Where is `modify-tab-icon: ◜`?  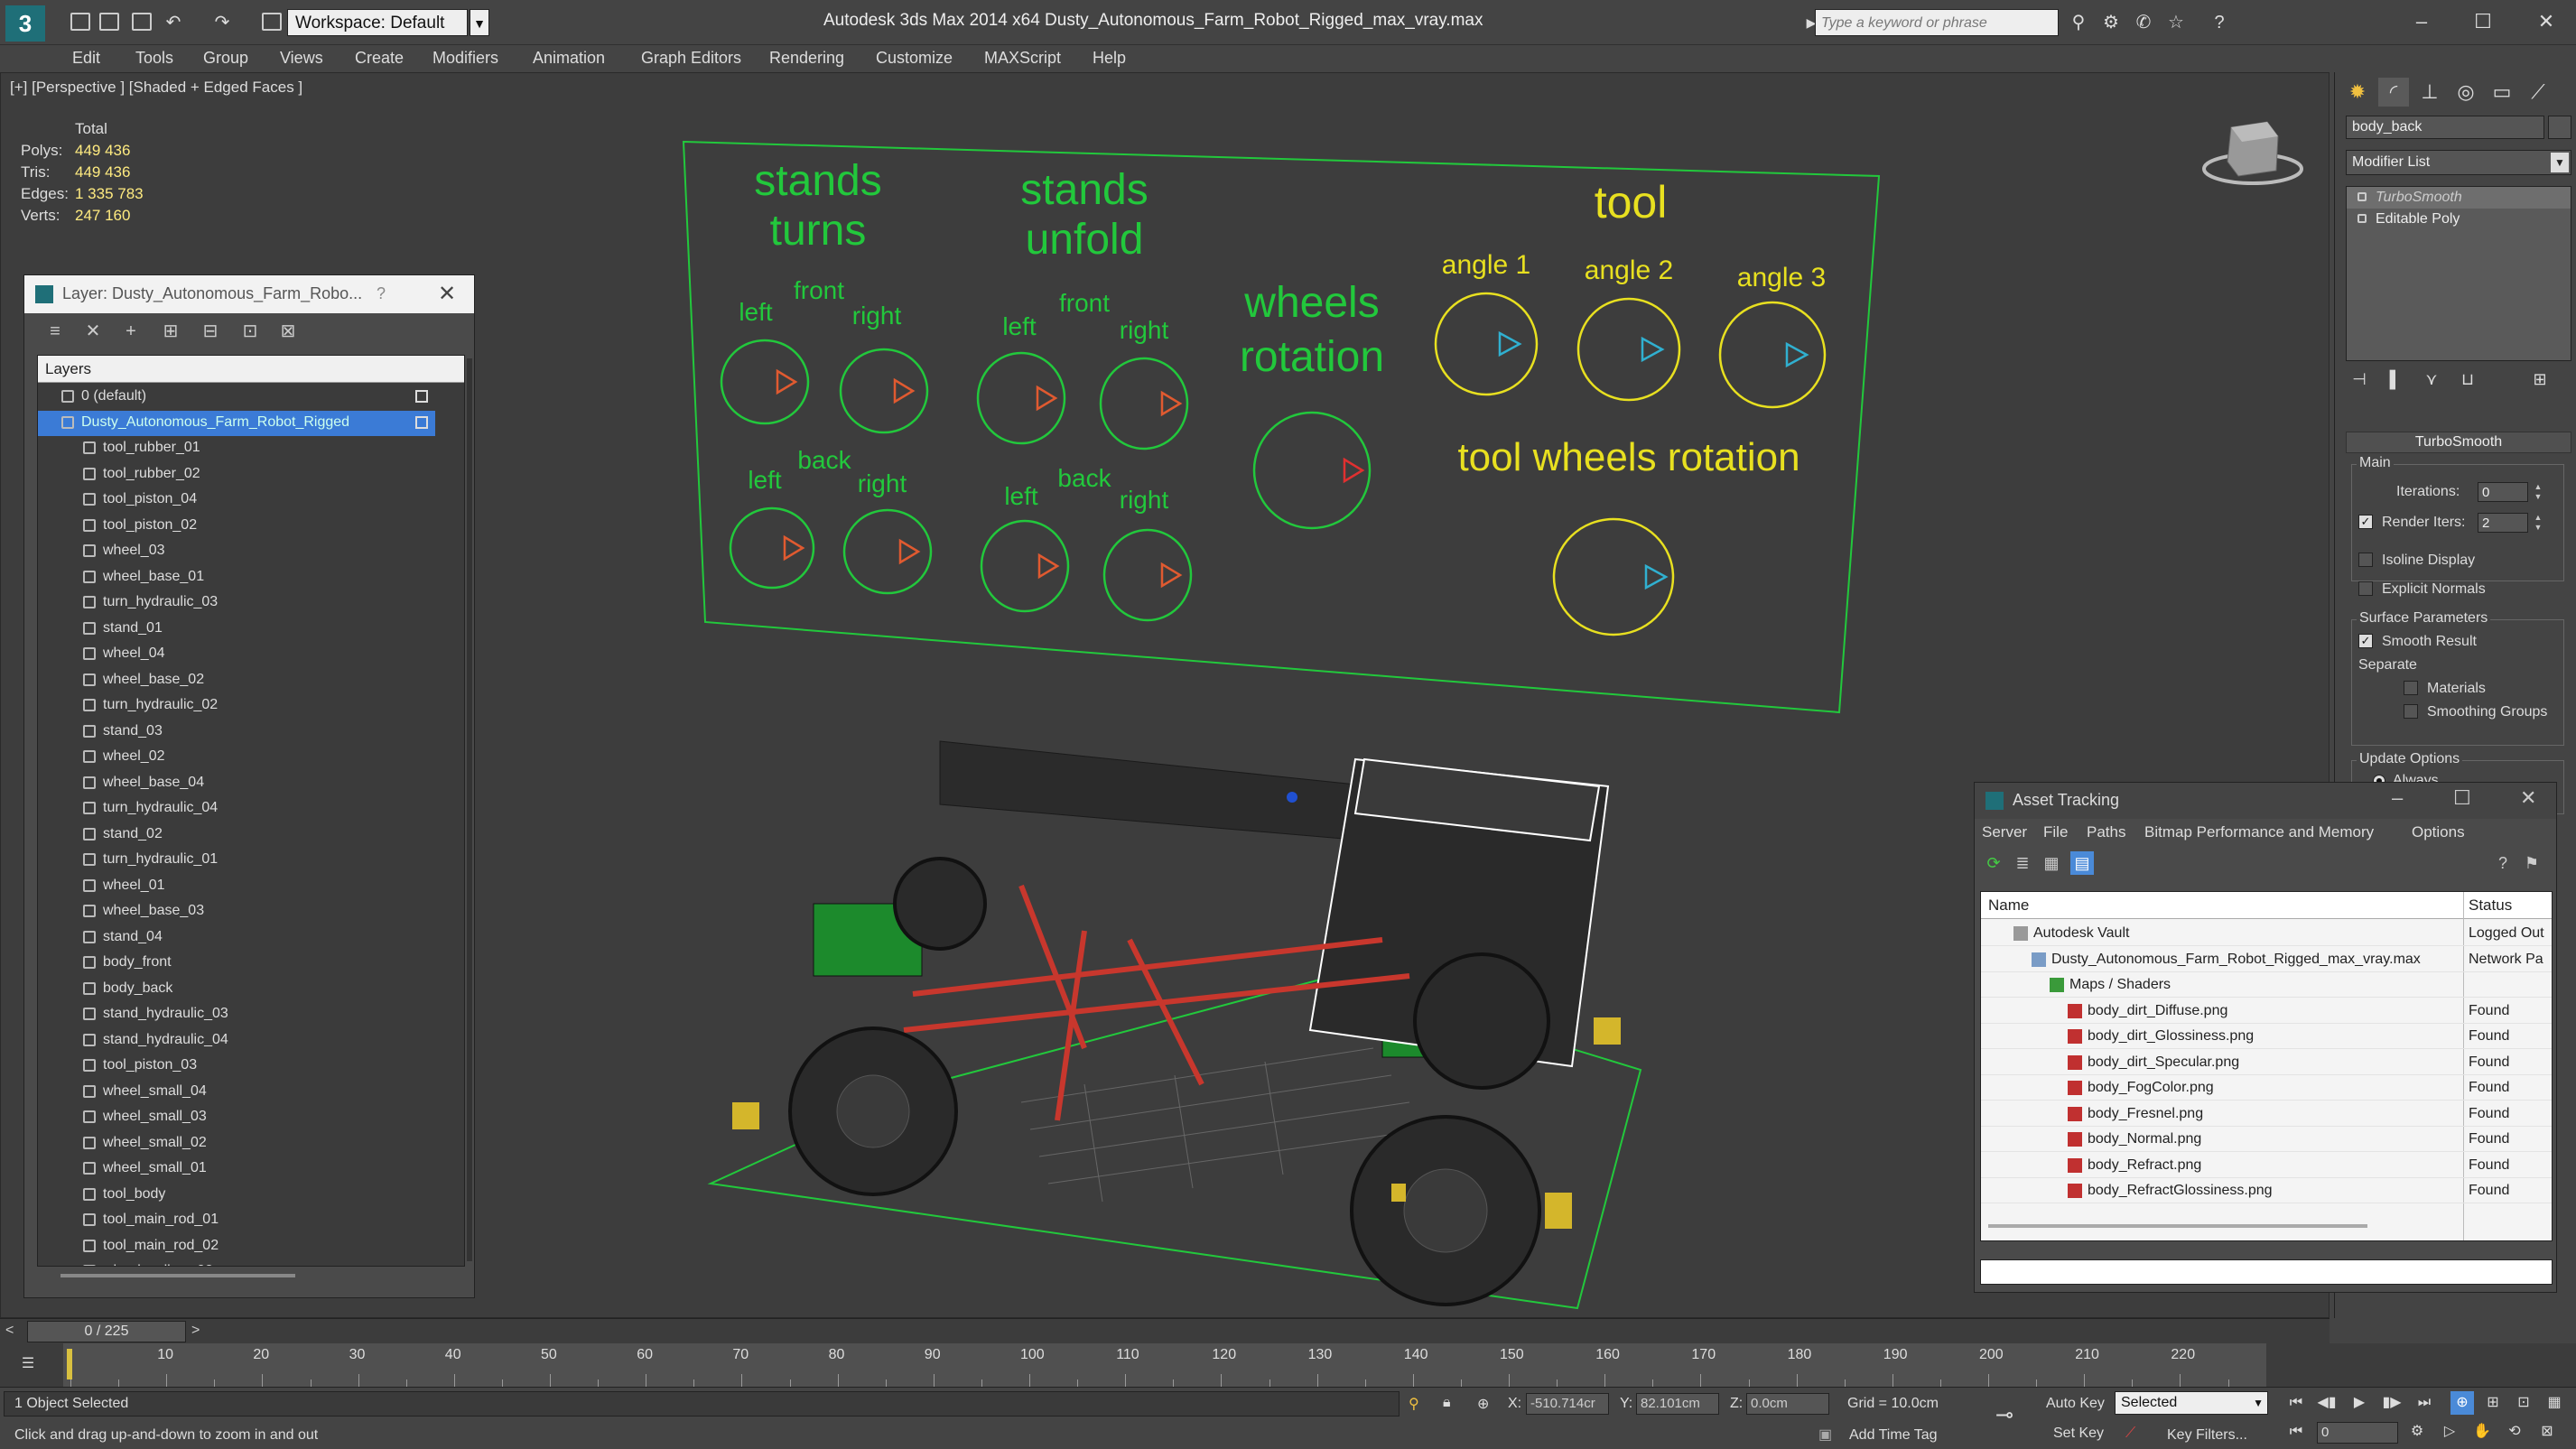 modify-tab-icon: ◜ is located at coordinates (2393, 92).